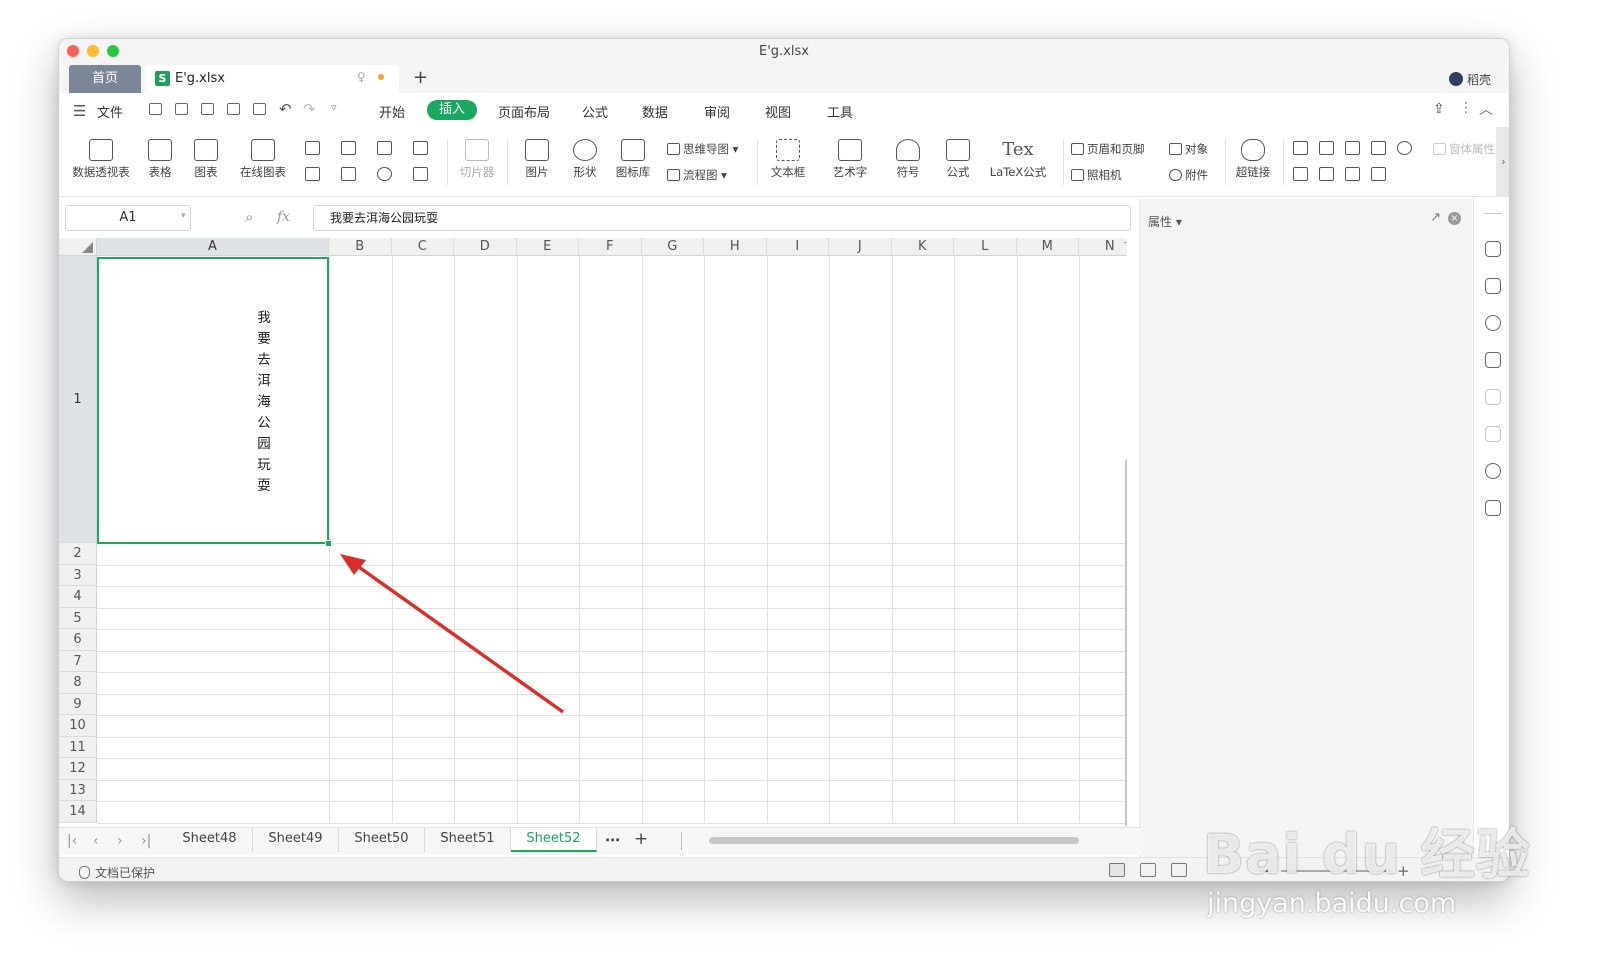 The width and height of the screenshot is (1600, 979). I want to click on column-header-d: D, so click(485, 247).